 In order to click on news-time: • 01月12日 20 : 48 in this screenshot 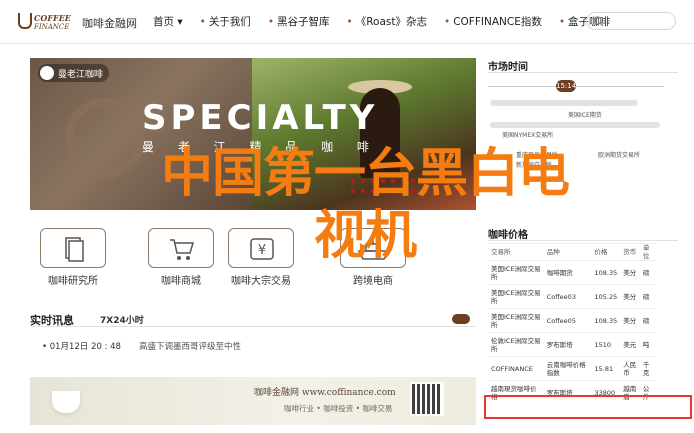, I will do `click(81, 347)`.